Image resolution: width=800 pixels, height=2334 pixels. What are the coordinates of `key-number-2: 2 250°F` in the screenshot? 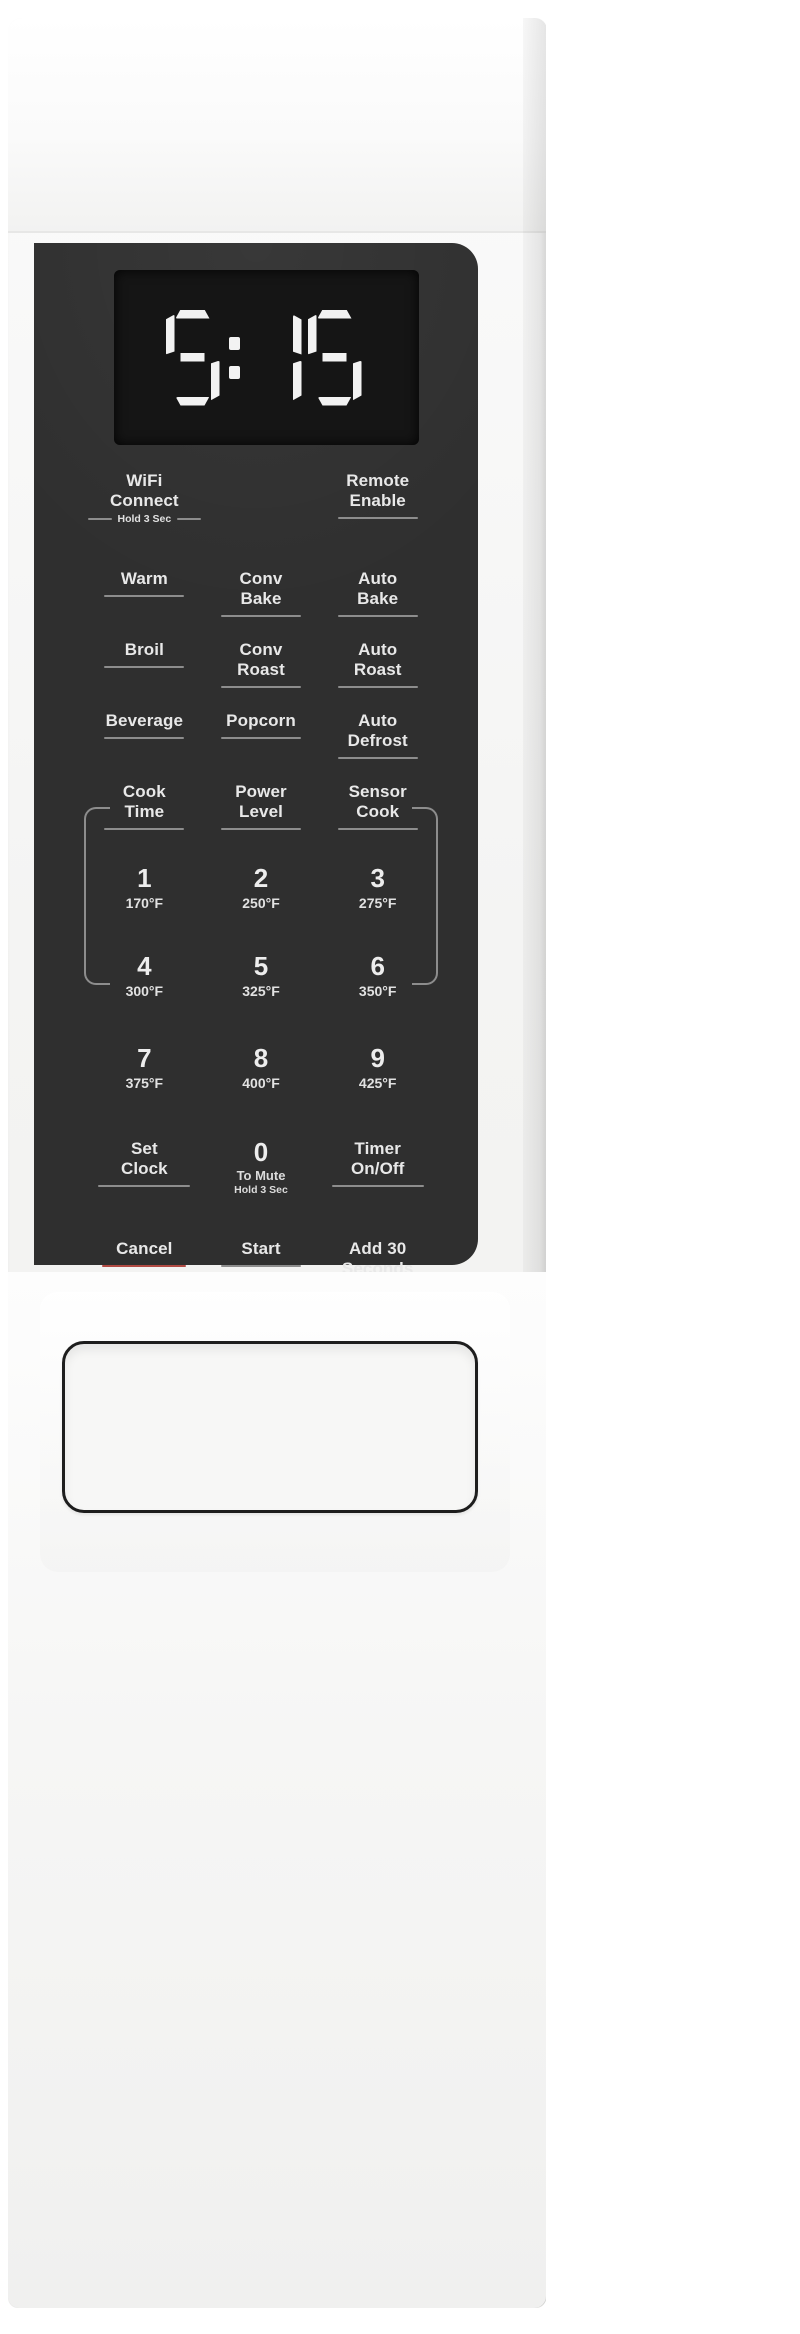 It's located at (261, 903).